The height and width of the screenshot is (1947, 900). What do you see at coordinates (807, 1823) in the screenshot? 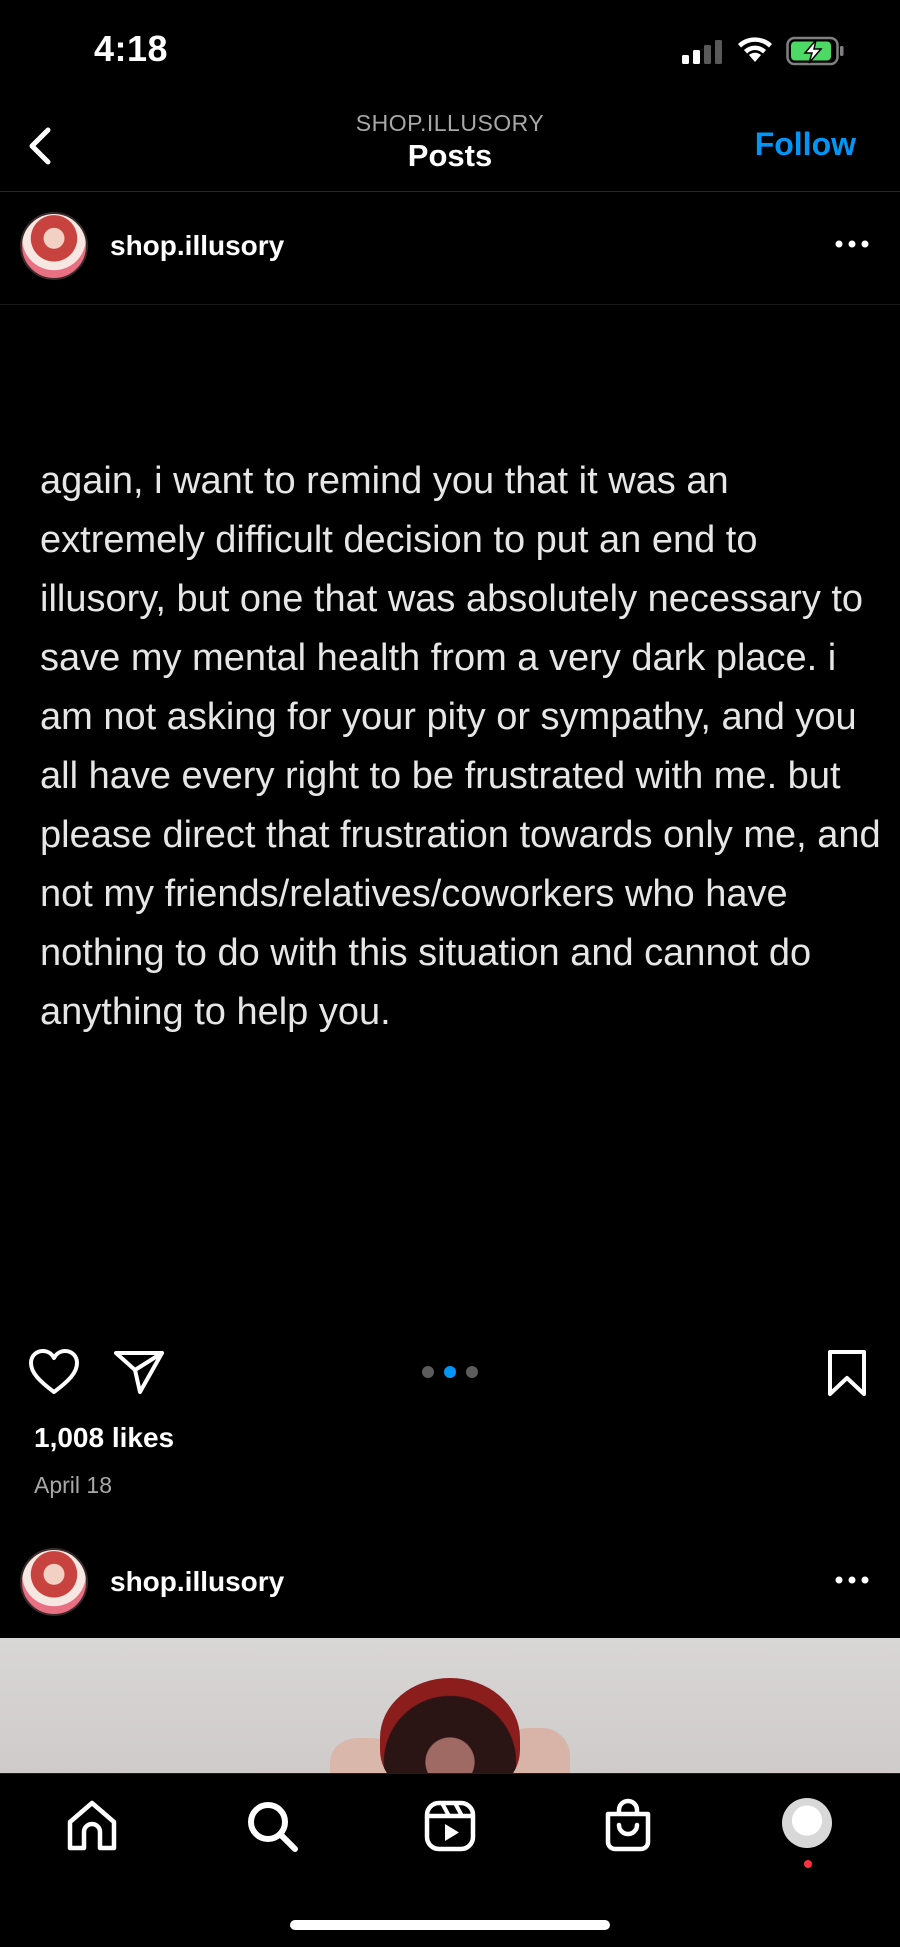
I see `profile-avatar` at bounding box center [807, 1823].